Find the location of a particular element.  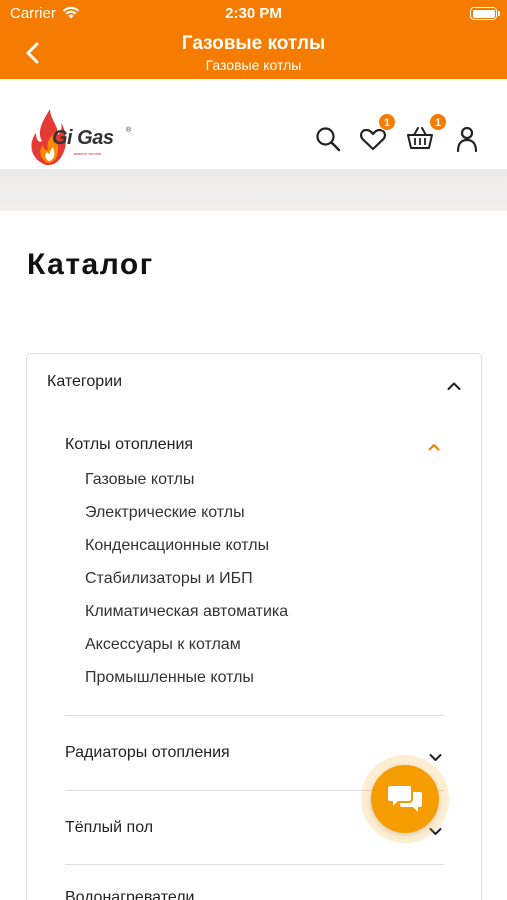

subcategory-link: Конденсационные котлы is located at coordinates (177, 546).